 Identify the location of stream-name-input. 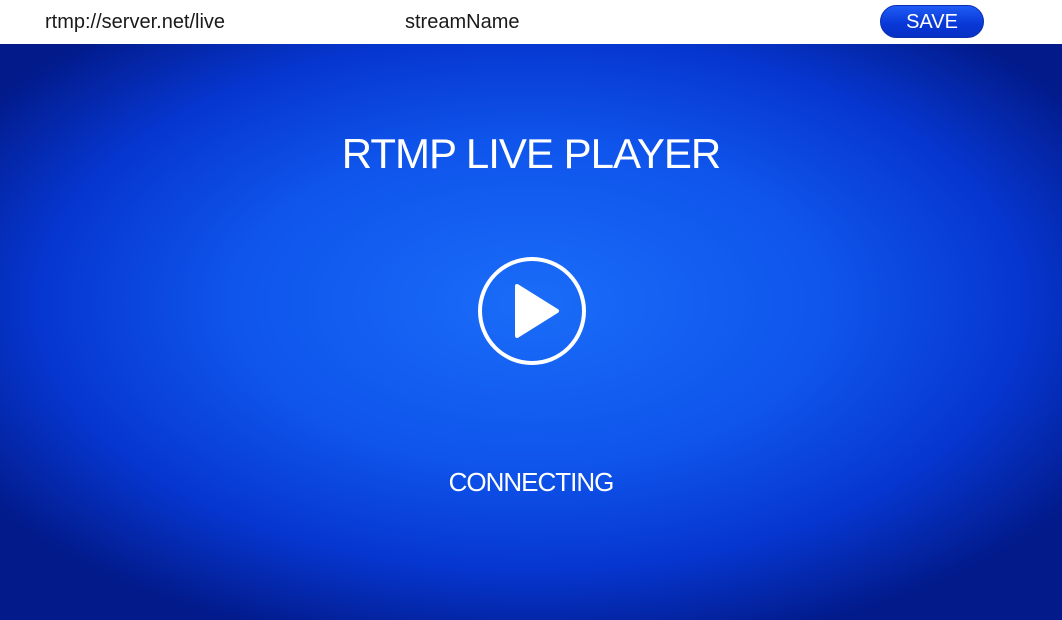
(555, 22).